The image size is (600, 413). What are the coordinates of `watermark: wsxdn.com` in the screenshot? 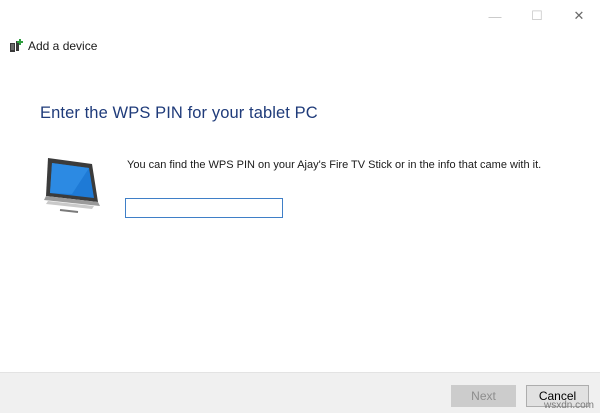 It's located at (568, 405).